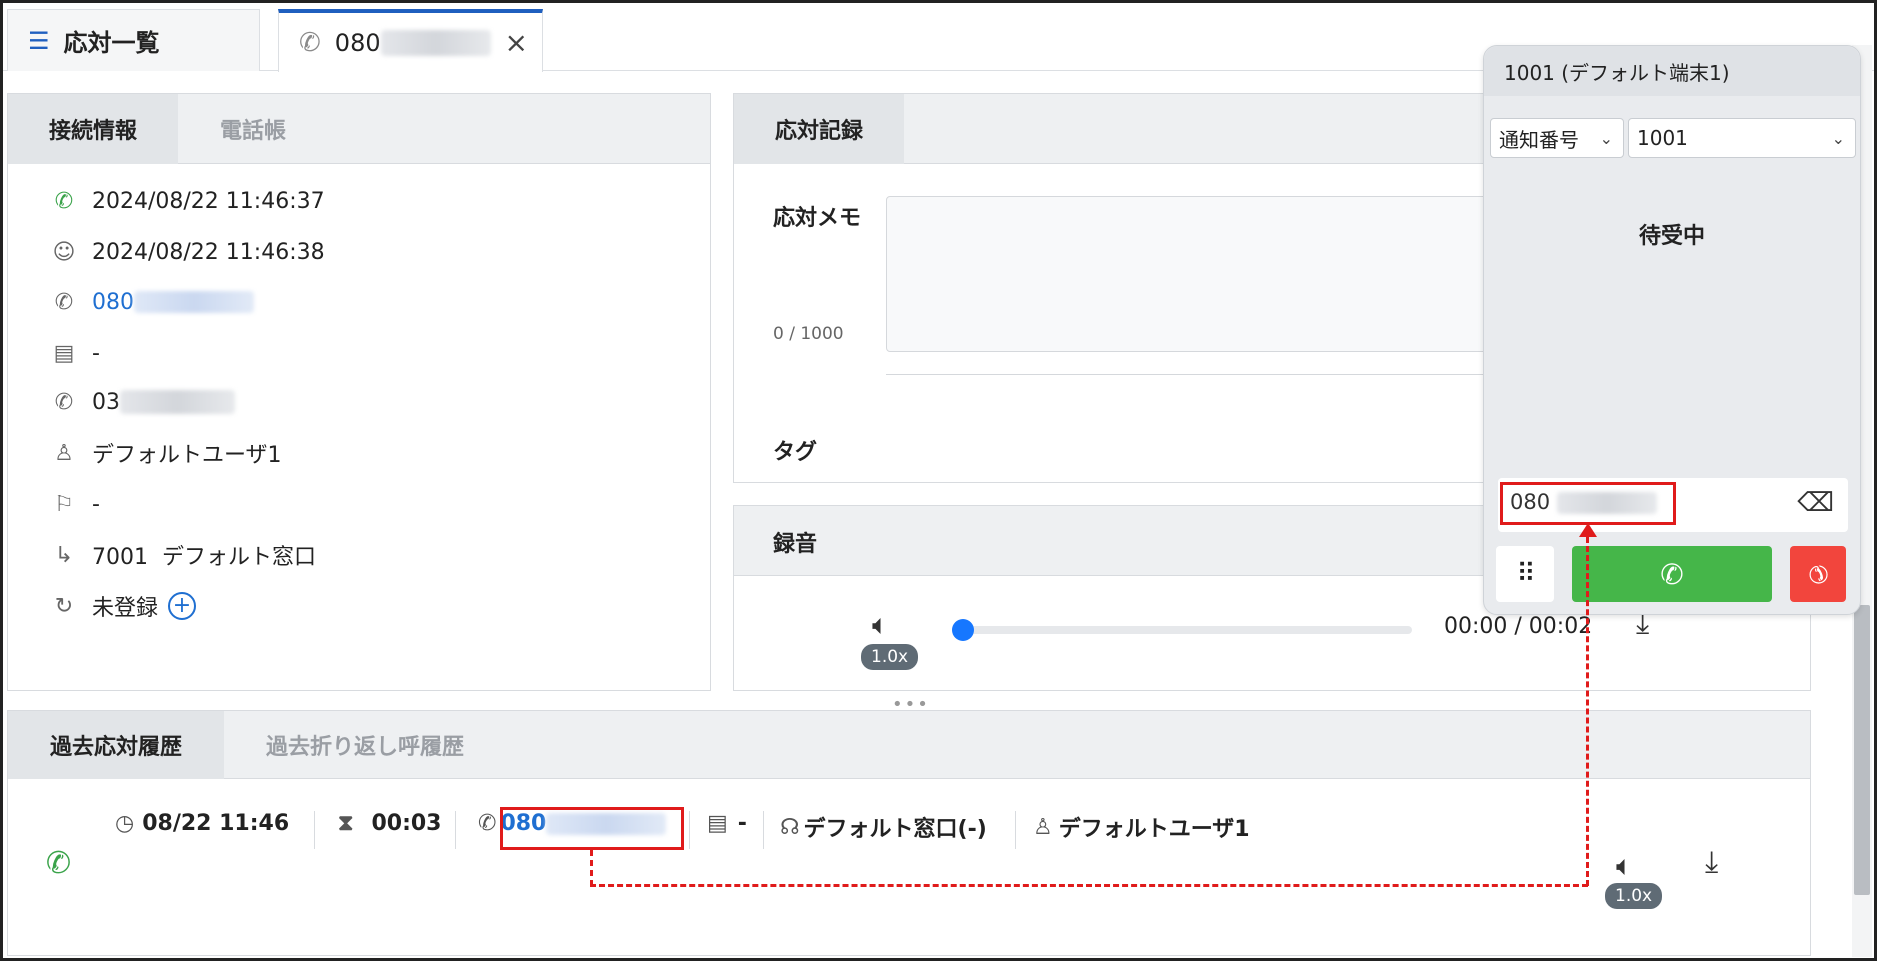  I want to click on history-panel-header: 過去応対履歴 過去折り返し呼履歴, so click(909, 745).